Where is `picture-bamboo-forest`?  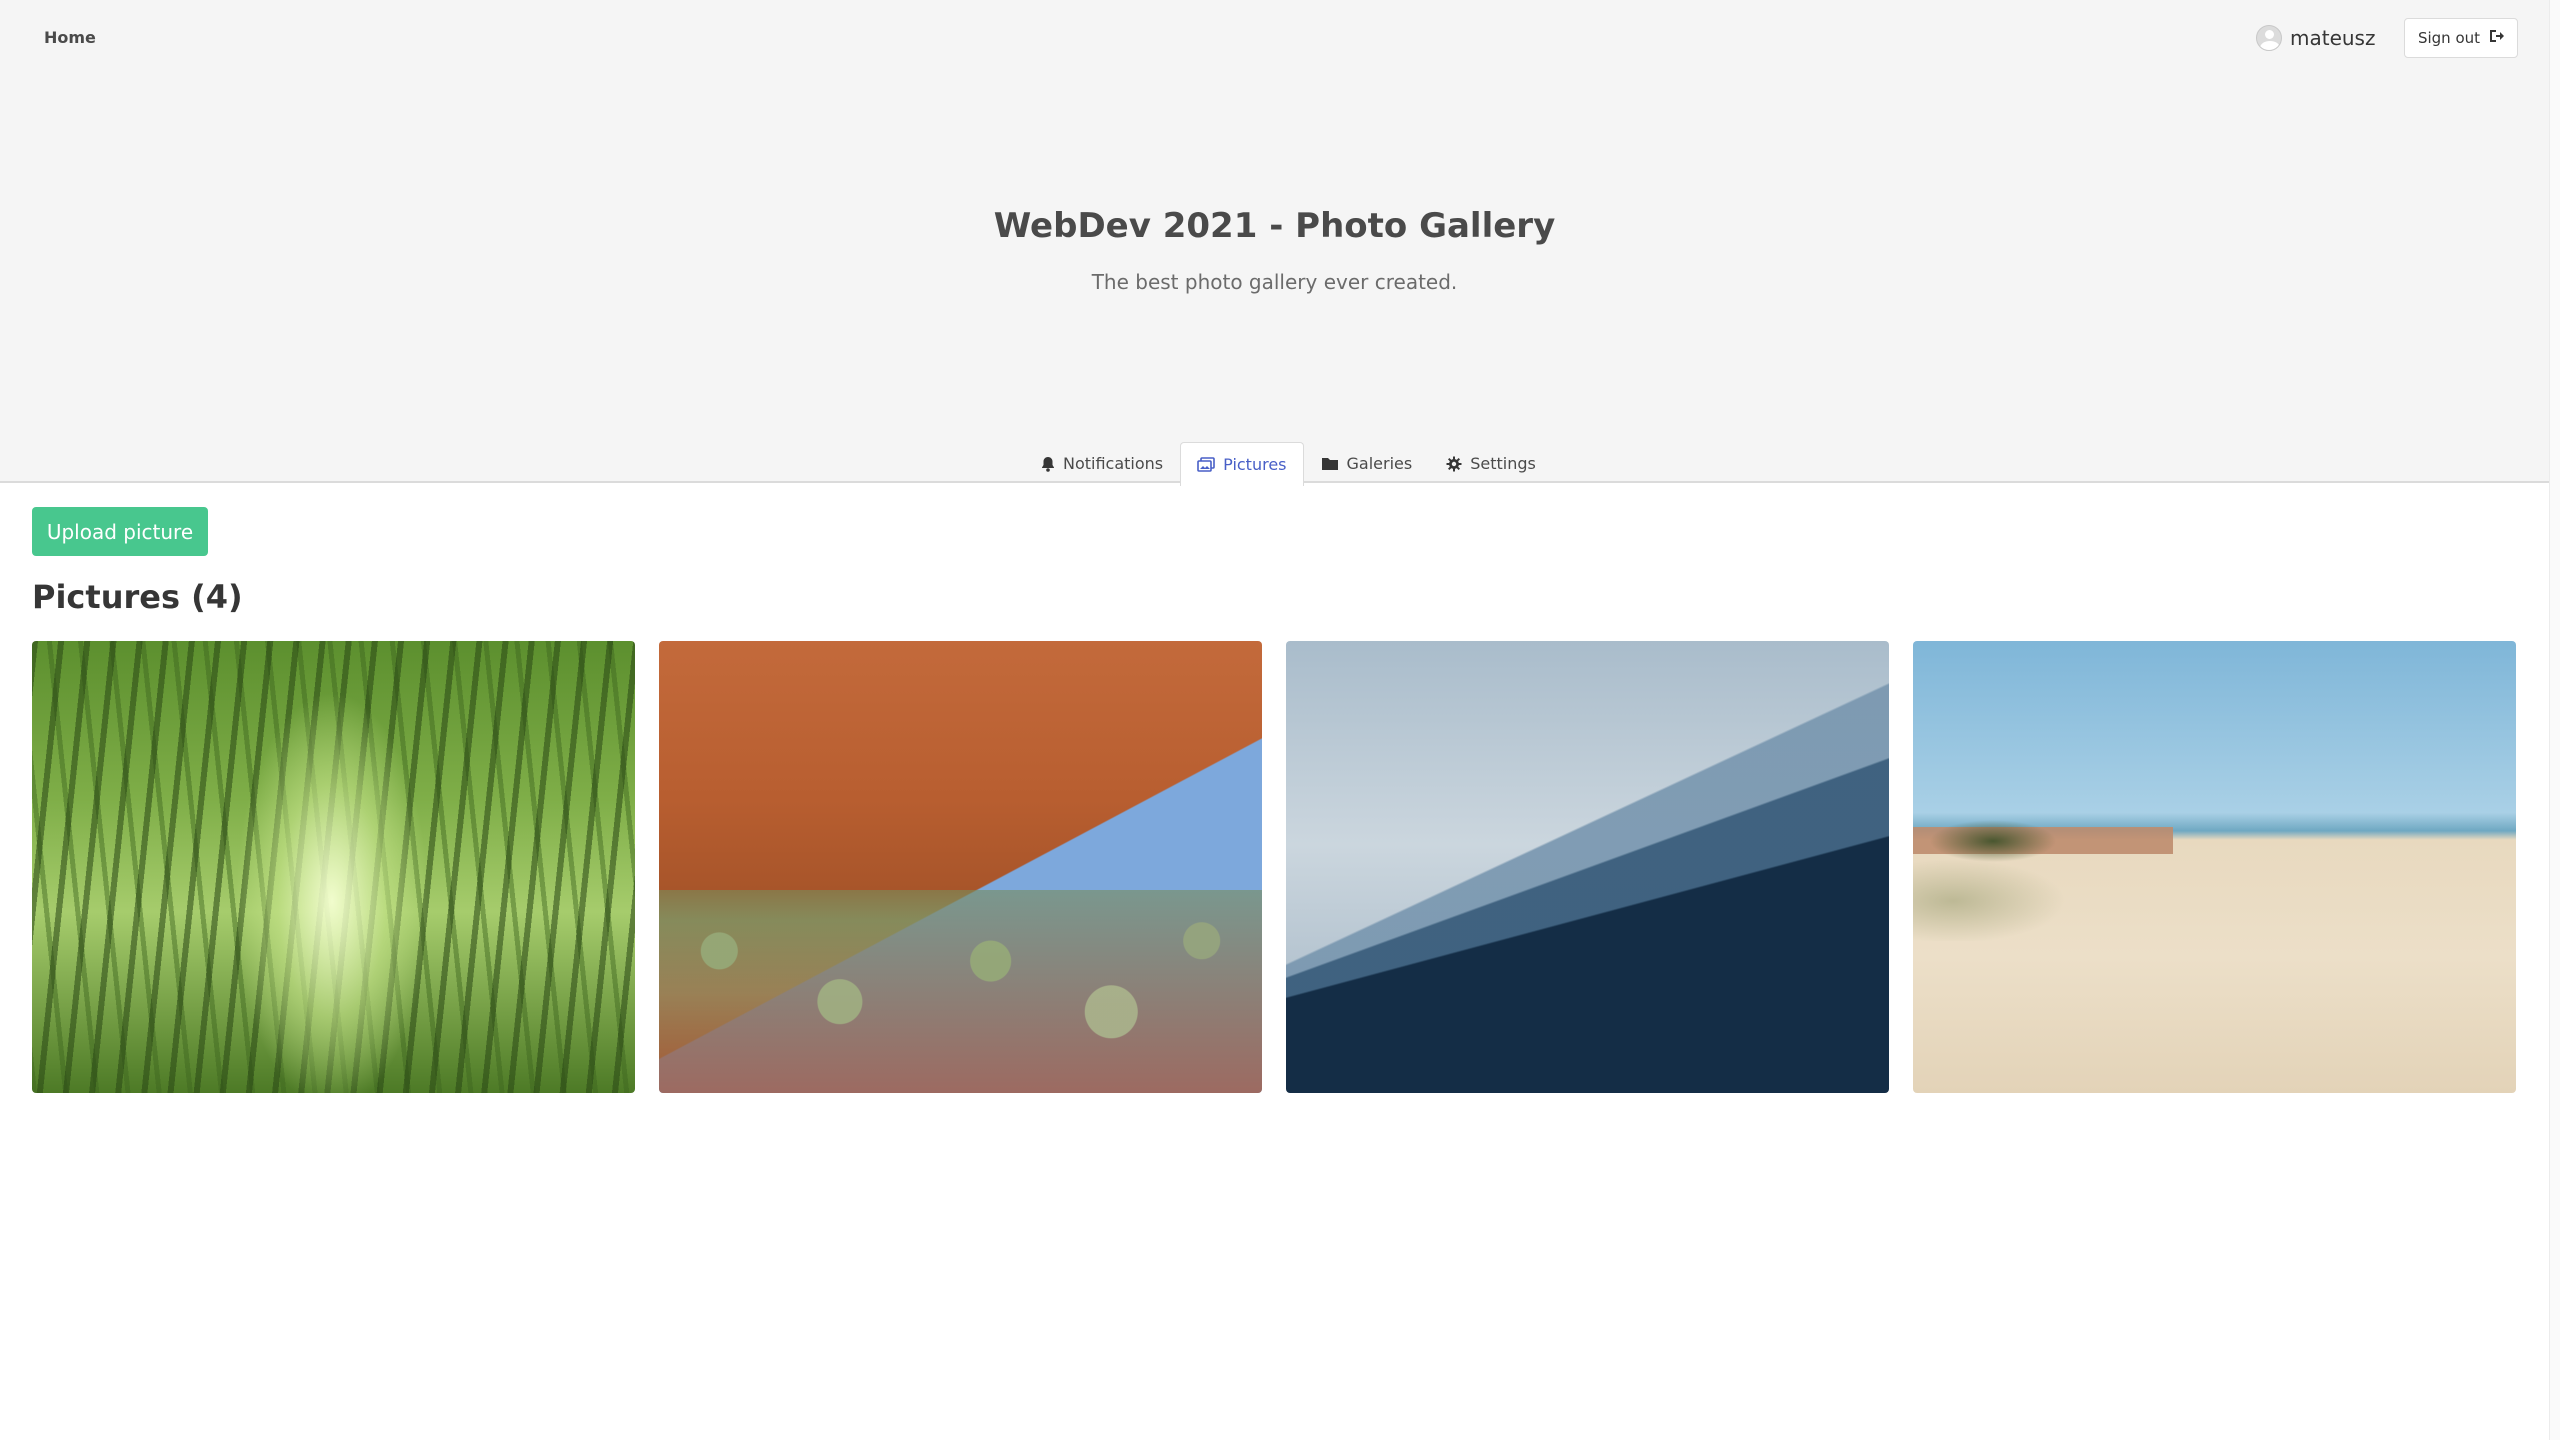 picture-bamboo-forest is located at coordinates (333, 867).